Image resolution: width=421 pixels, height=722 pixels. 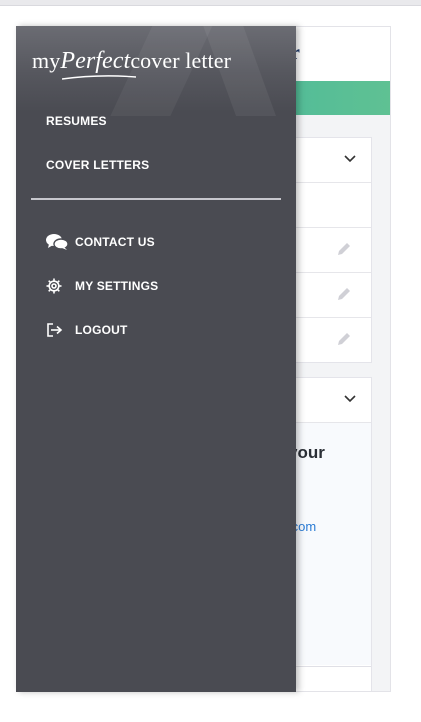 I want to click on nav-item-label: RESUMES, so click(x=76, y=121).